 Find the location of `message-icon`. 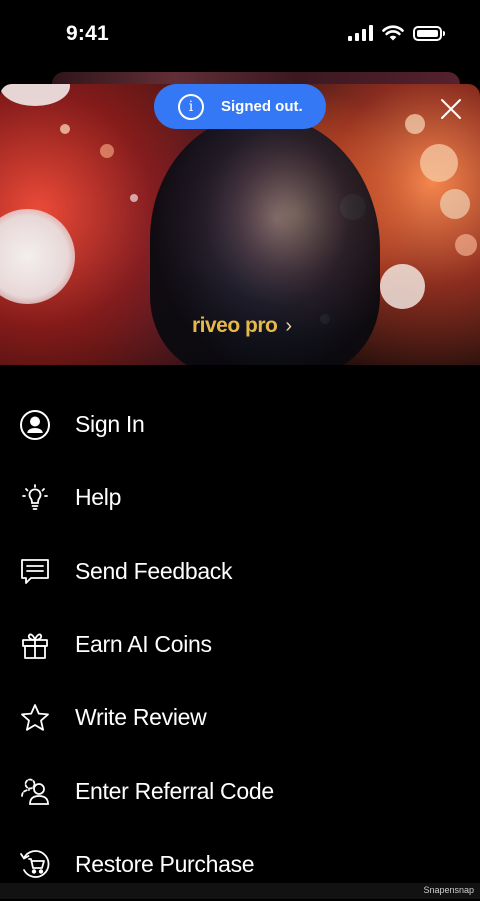

message-icon is located at coordinates (35, 571).